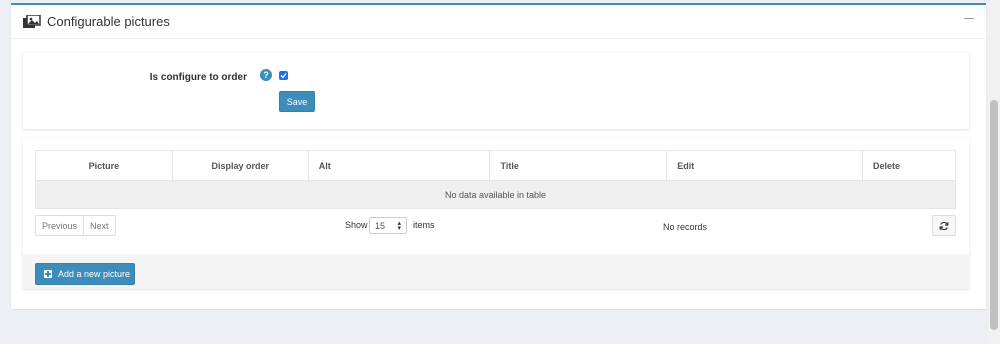 Image resolution: width=1000 pixels, height=344 pixels. Describe the element at coordinates (59, 225) in the screenshot. I see `previous-page-button: Previous` at that location.